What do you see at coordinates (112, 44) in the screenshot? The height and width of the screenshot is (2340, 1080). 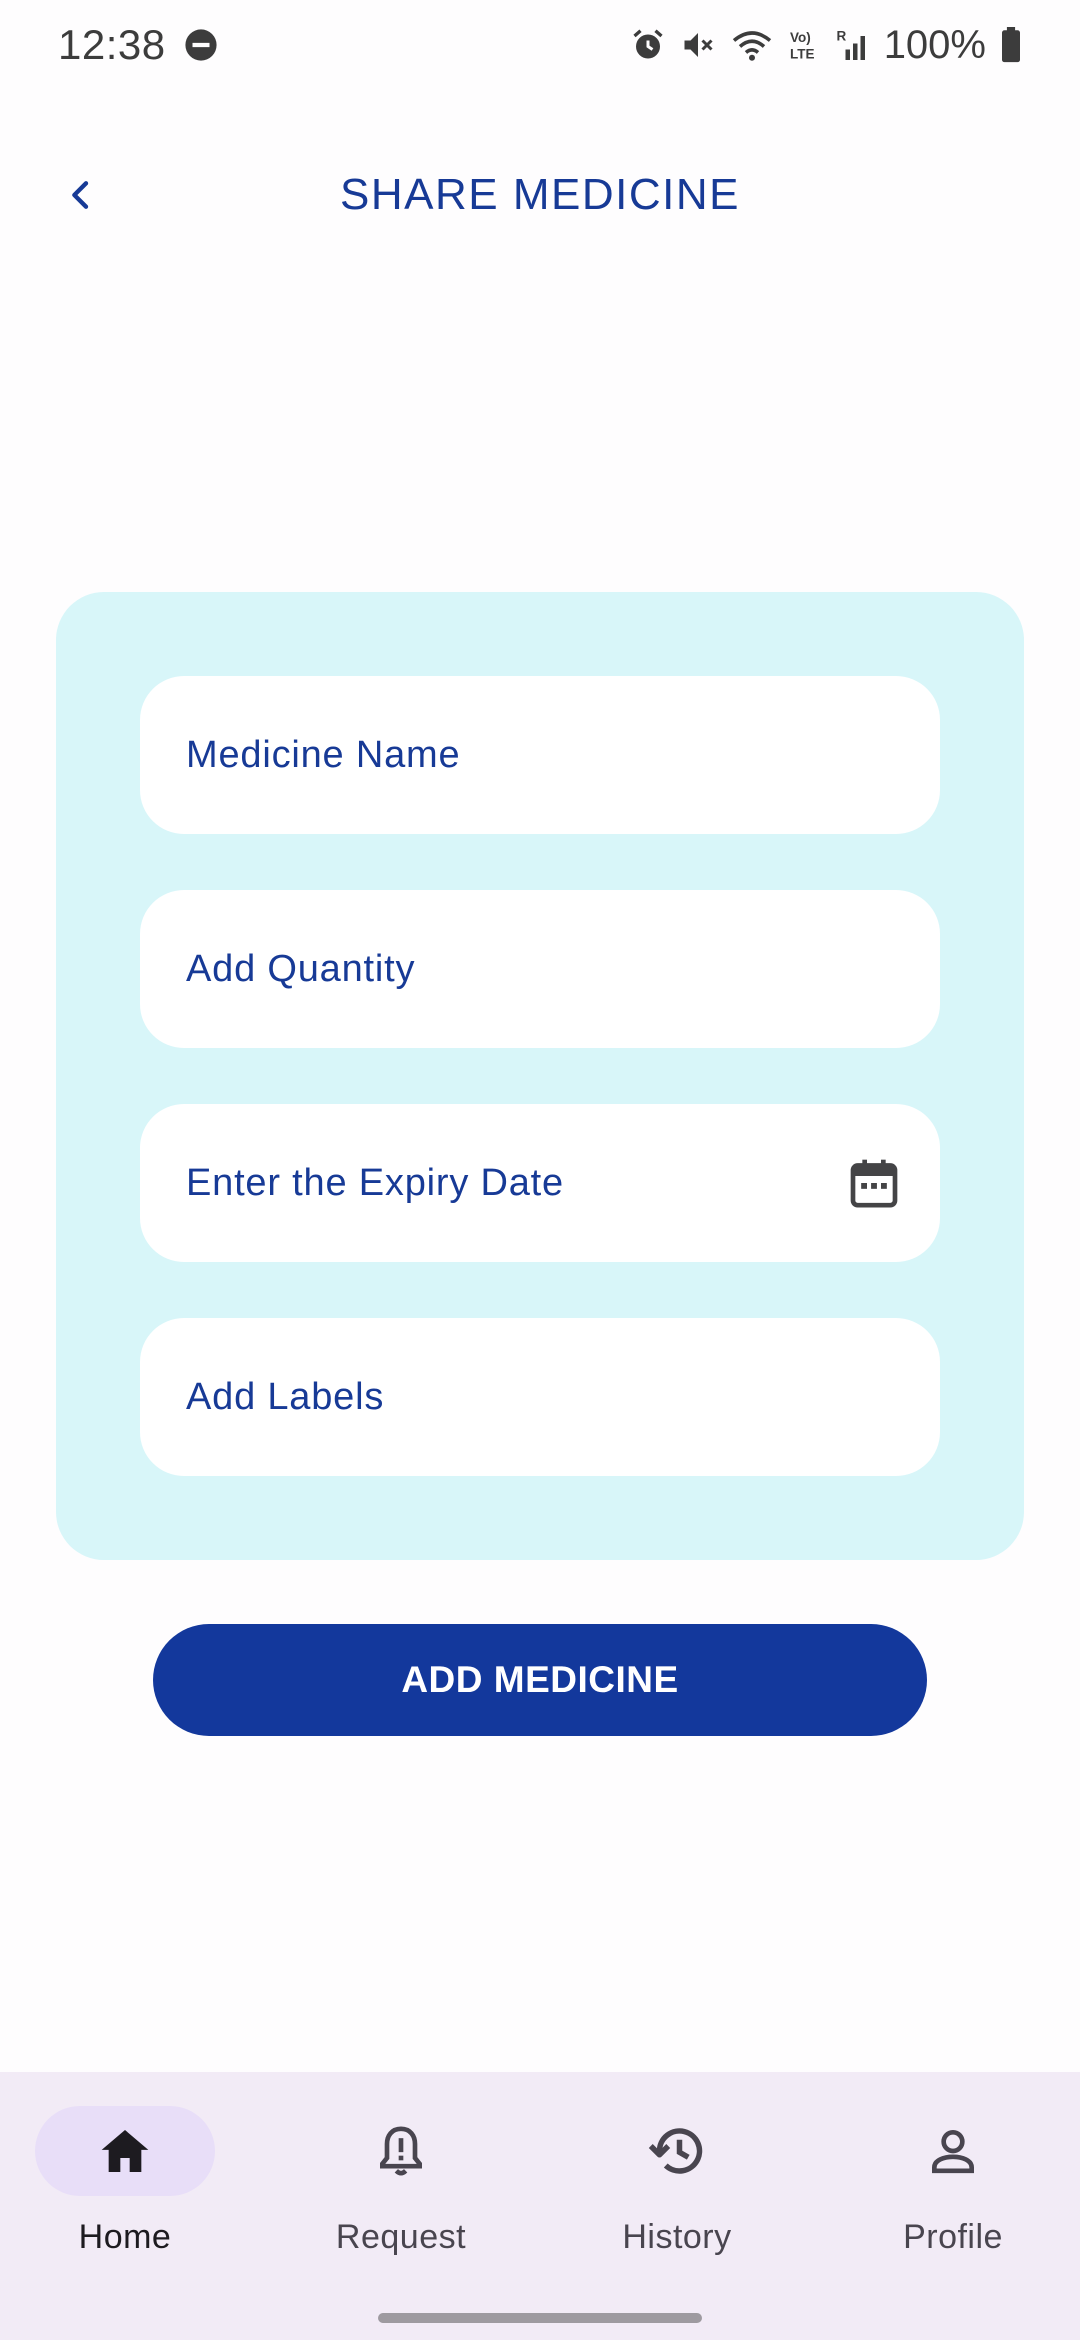 I see `status-time: 12:38` at bounding box center [112, 44].